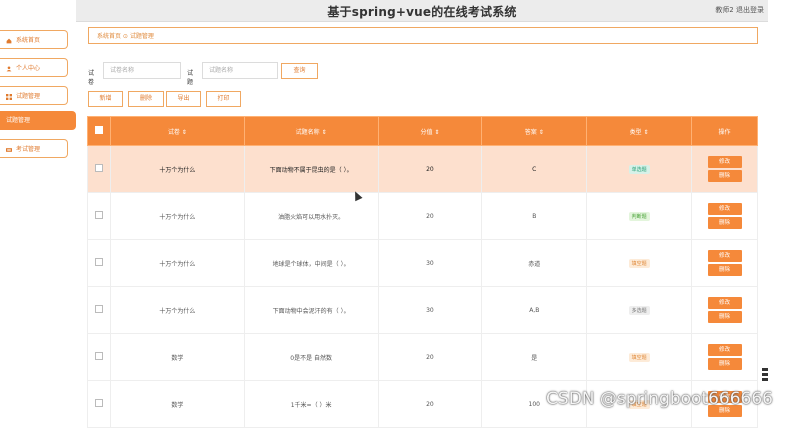 This screenshot has width=787, height=428. What do you see at coordinates (534, 169) in the screenshot?
I see `cell-answer: C` at bounding box center [534, 169].